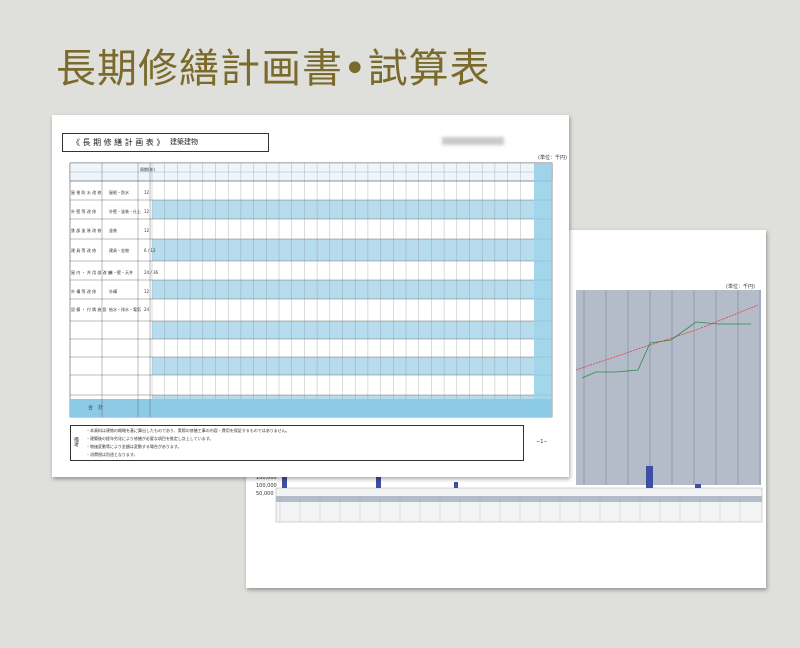 The height and width of the screenshot is (648, 800). Describe the element at coordinates (119, 192) in the screenshot. I see `row-sublabel: 屋根・防水` at that location.